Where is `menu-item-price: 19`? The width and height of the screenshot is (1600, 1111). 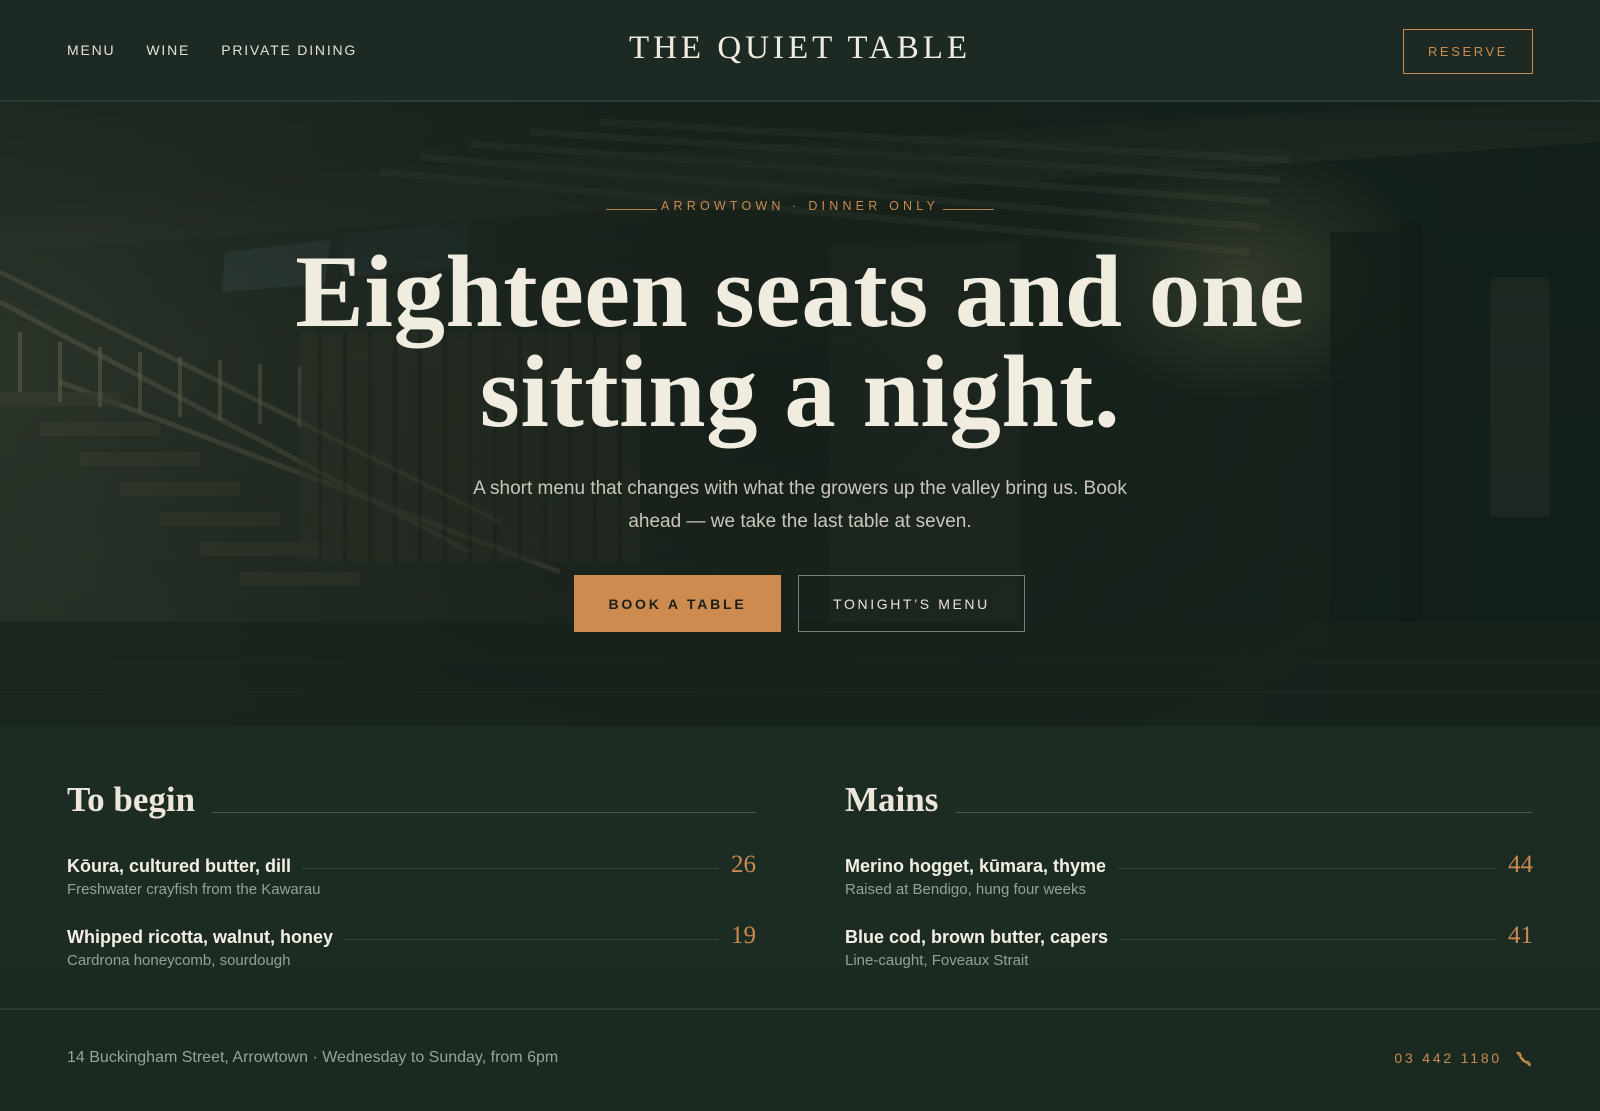 menu-item-price: 19 is located at coordinates (737, 936).